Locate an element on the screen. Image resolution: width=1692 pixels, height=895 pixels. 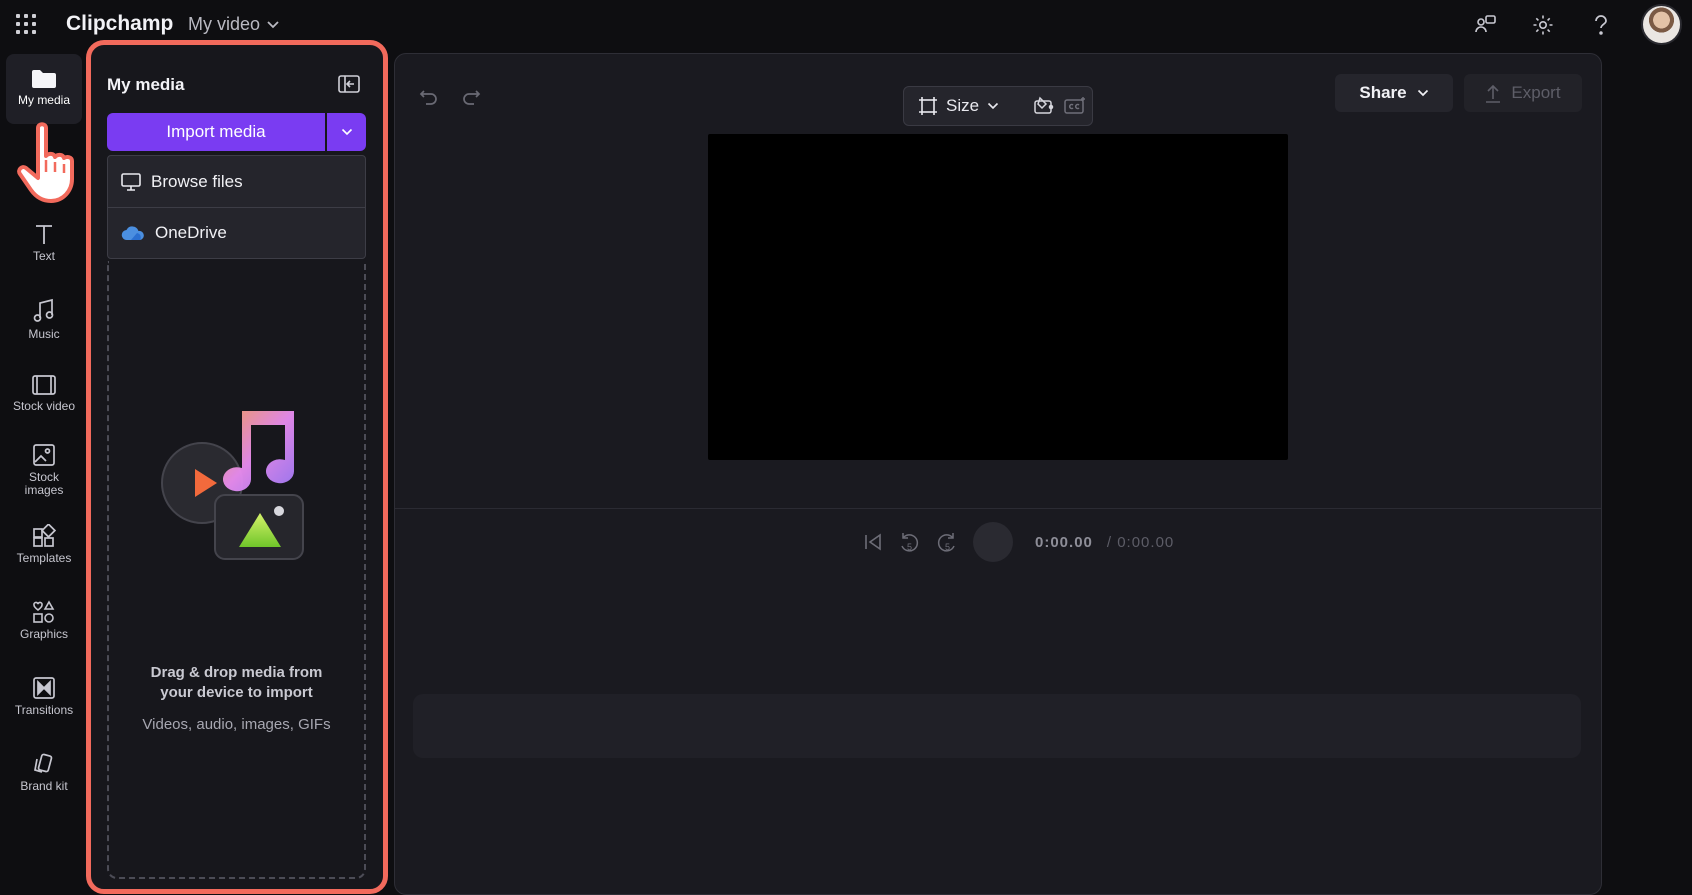
forward-5-icon: 5 is located at coordinates (947, 542).